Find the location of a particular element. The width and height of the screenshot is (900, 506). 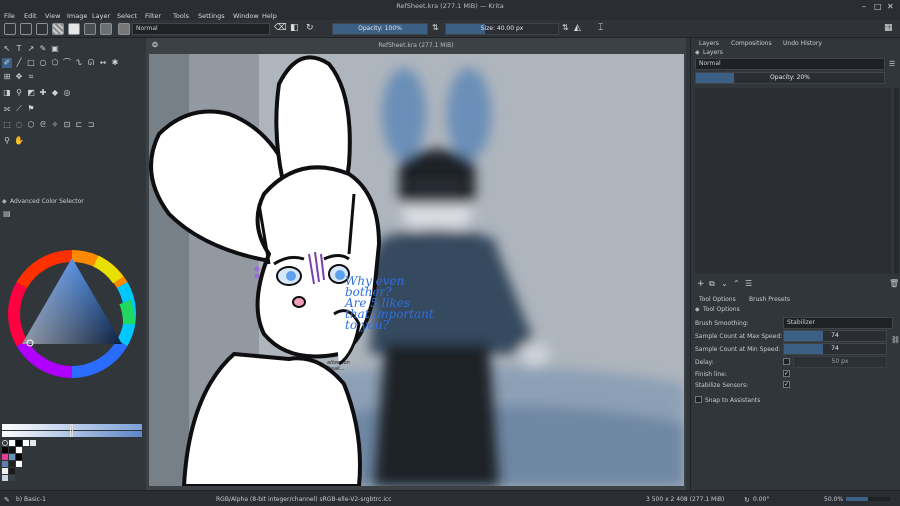

tab-brush-presets: Brush Presets is located at coordinates (769, 299).